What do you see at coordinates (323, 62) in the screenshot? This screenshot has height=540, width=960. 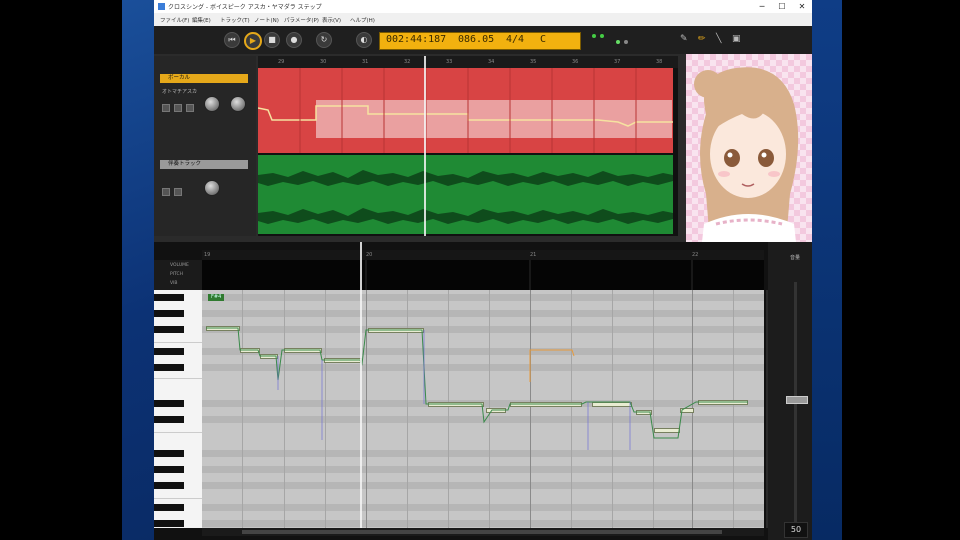 I see `ruler-tick: 30` at bounding box center [323, 62].